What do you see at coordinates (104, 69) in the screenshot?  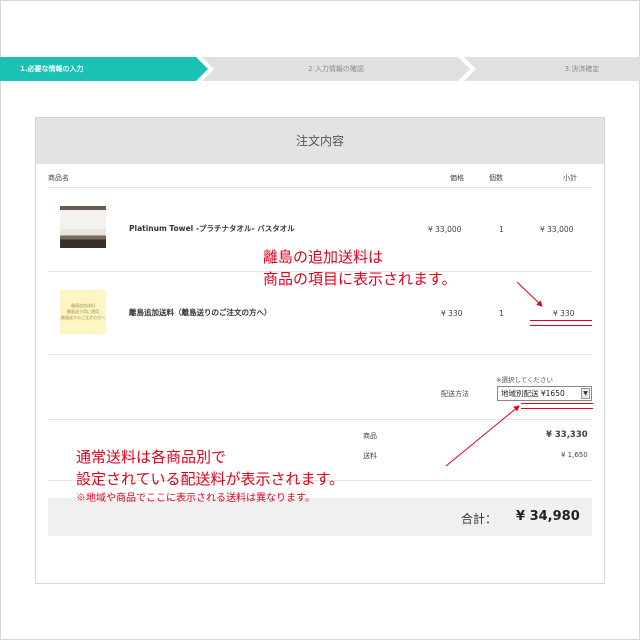 I see `step-input: 1.必要な情報の入力` at bounding box center [104, 69].